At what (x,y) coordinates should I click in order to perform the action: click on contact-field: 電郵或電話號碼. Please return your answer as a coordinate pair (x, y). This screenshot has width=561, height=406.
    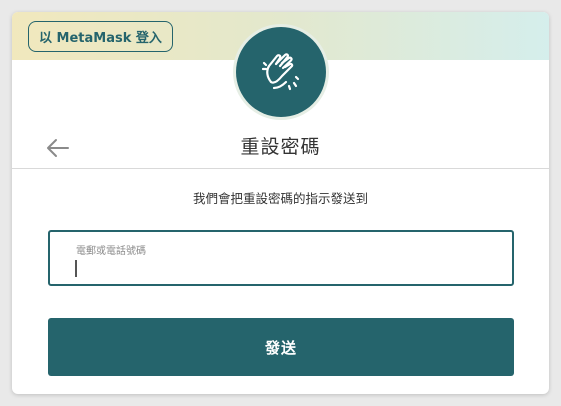
    Looking at the image, I should click on (281, 258).